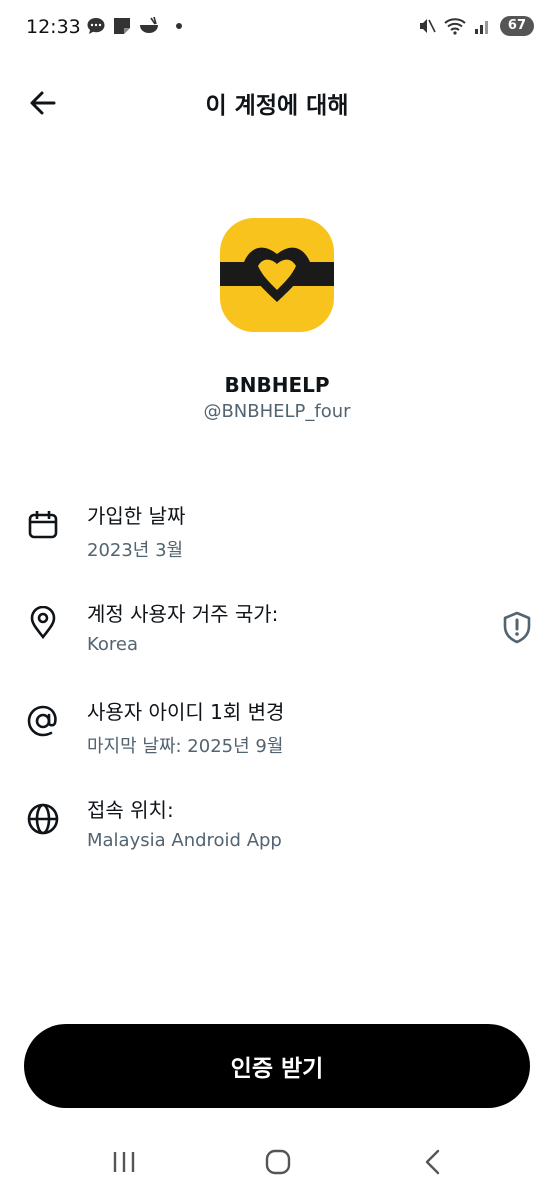 This screenshot has height=1200, width=554. Describe the element at coordinates (149, 24) in the screenshot. I see `bowl-icon` at that location.